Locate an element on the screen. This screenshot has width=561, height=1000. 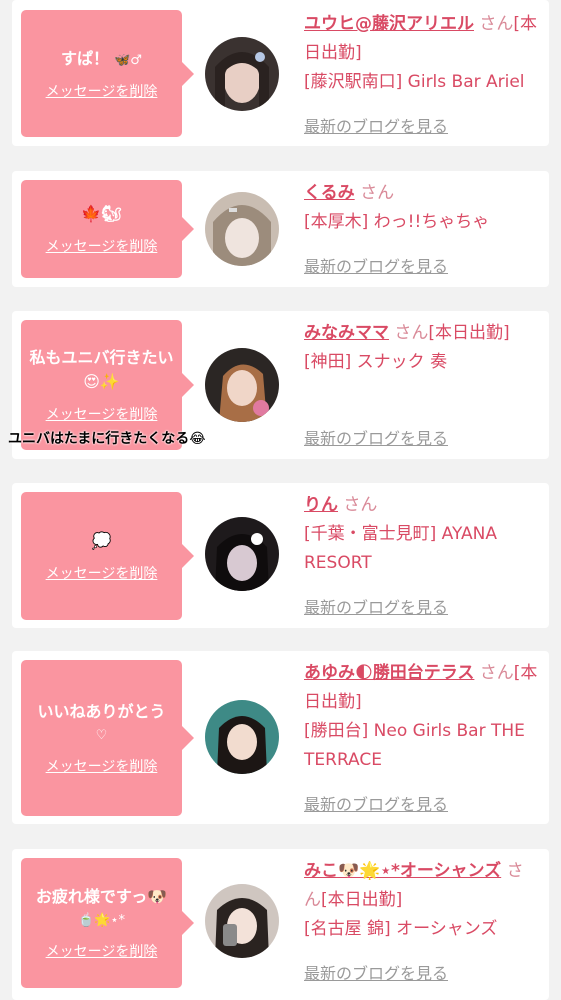
cast-name-link: くるみ is located at coordinates (329, 193).